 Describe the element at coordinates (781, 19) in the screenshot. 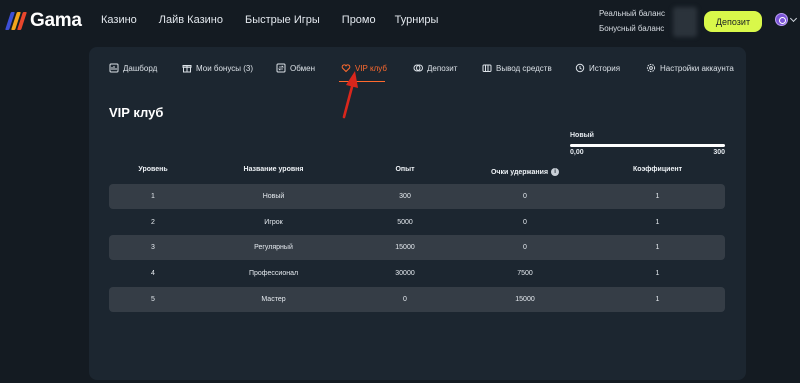

I see `user-circle-icon` at that location.